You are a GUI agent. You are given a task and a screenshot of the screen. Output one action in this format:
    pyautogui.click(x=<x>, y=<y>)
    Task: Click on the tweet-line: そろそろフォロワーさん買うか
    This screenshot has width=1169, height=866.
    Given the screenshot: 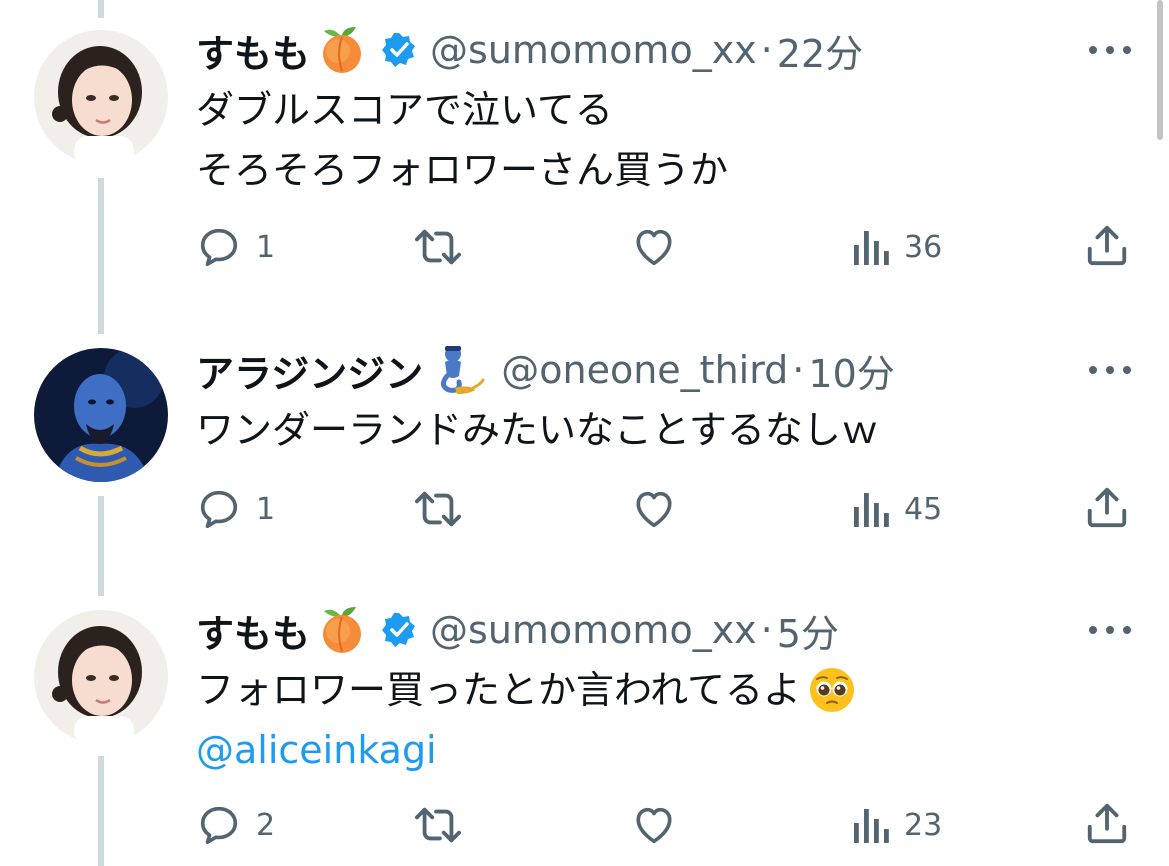 What is the action you would take?
    pyautogui.click(x=462, y=170)
    